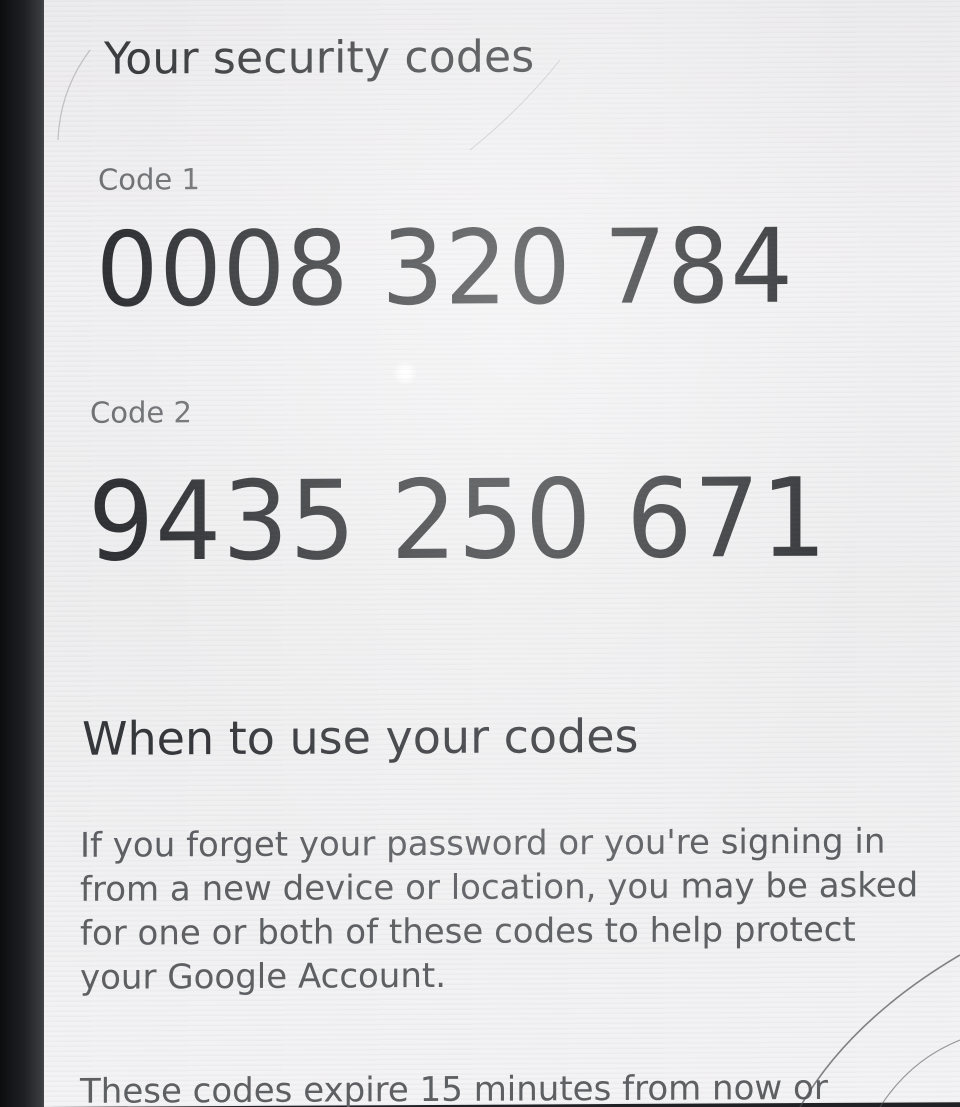  I want to click on code-2-value: 9435 250 671, so click(458, 519).